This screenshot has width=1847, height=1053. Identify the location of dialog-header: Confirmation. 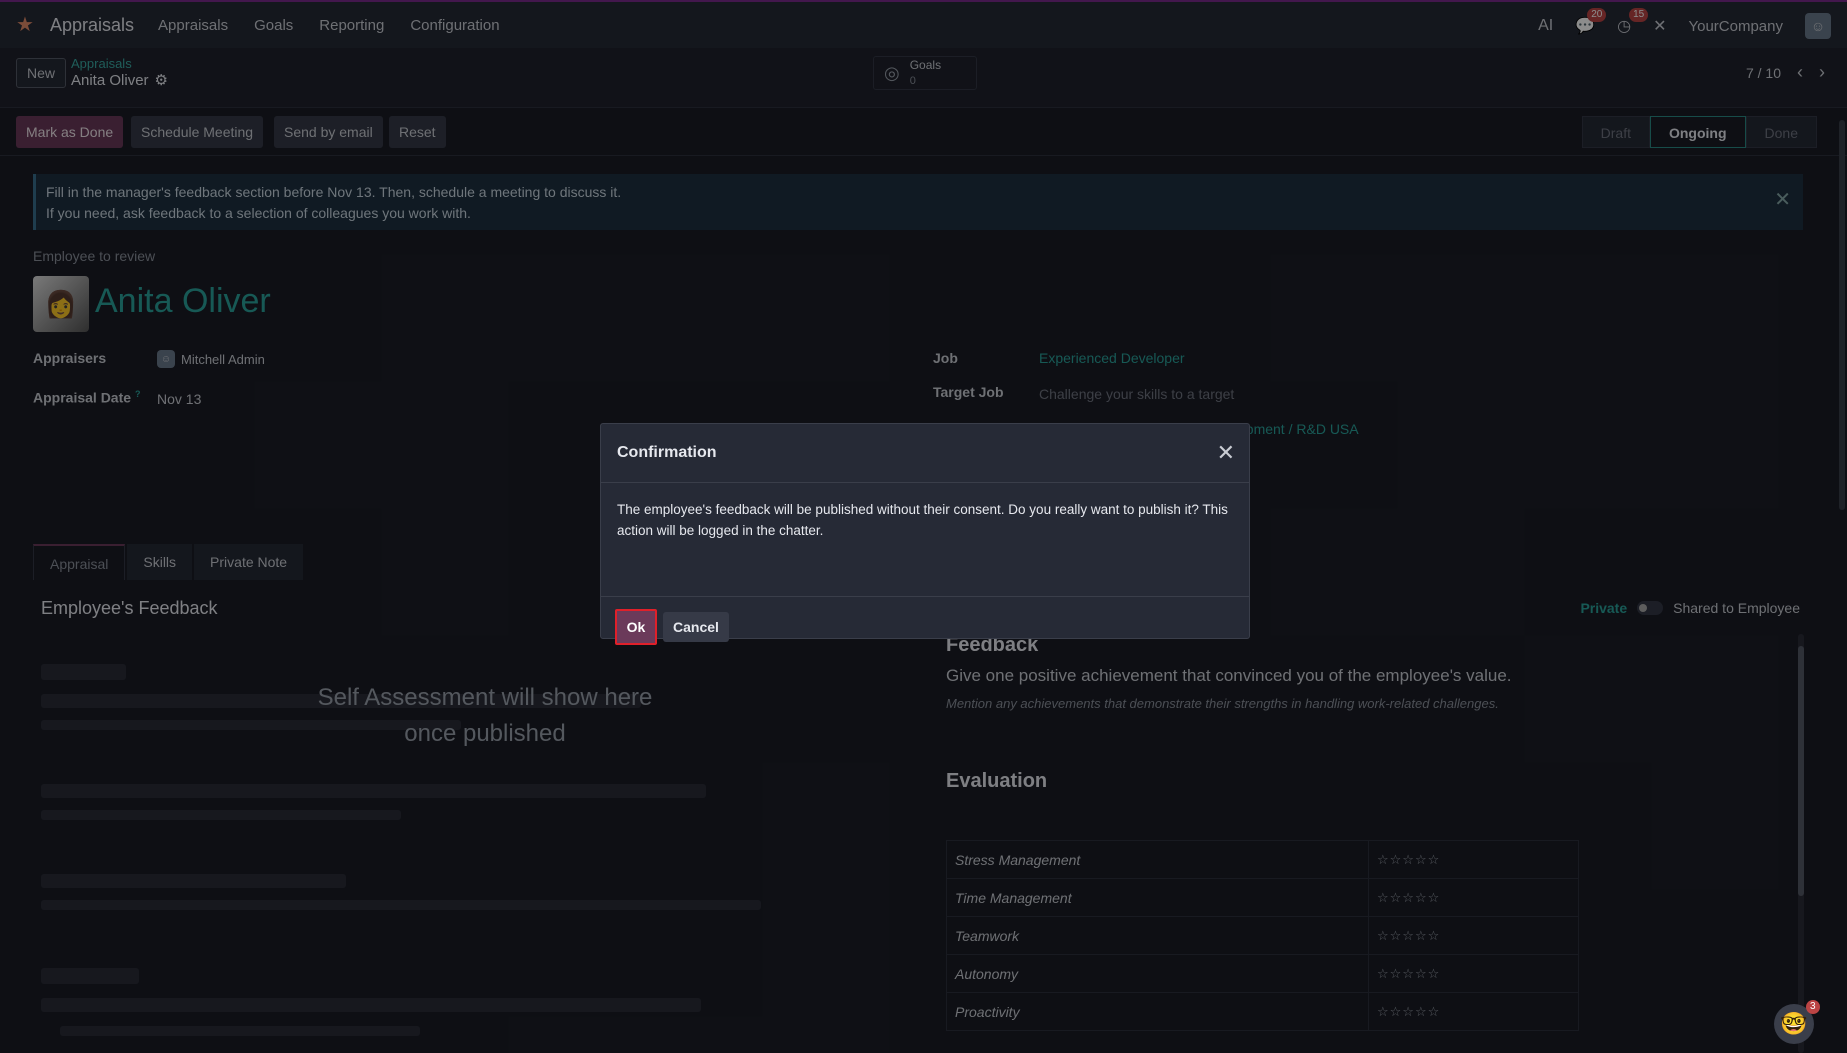
(925, 453).